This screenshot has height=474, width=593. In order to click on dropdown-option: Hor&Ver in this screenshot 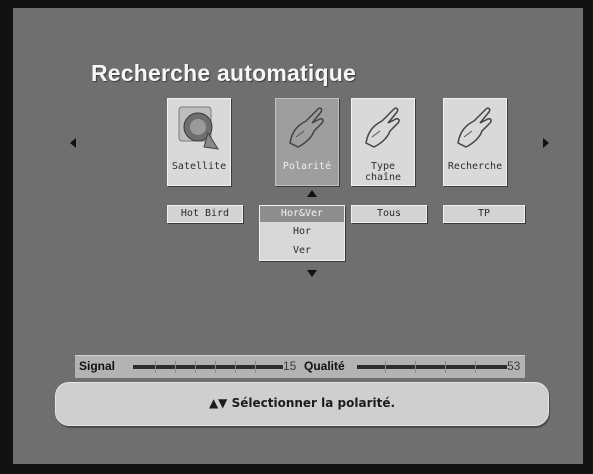, I will do `click(302, 214)`.